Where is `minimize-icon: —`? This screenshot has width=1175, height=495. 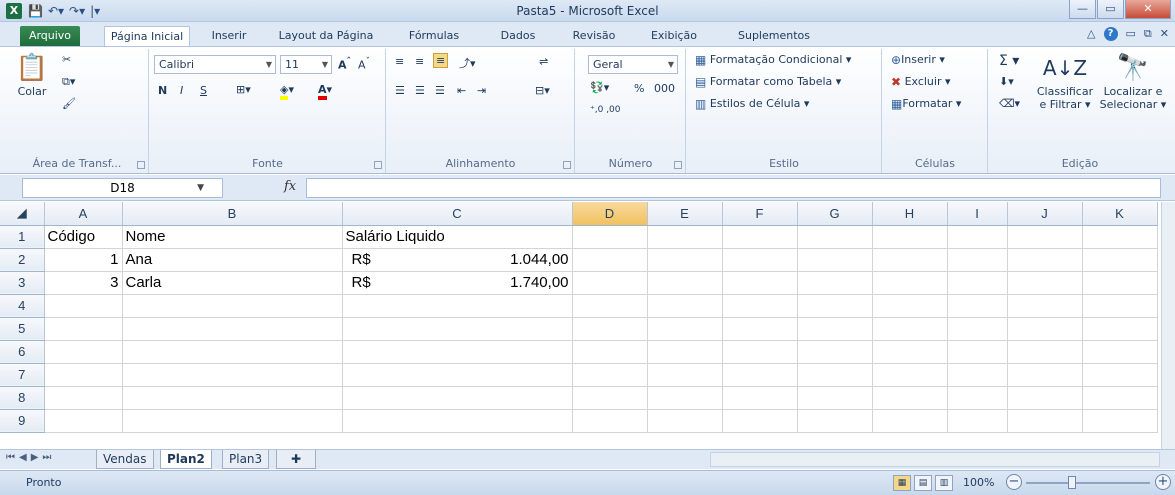
minimize-icon: — is located at coordinates (1082, 9).